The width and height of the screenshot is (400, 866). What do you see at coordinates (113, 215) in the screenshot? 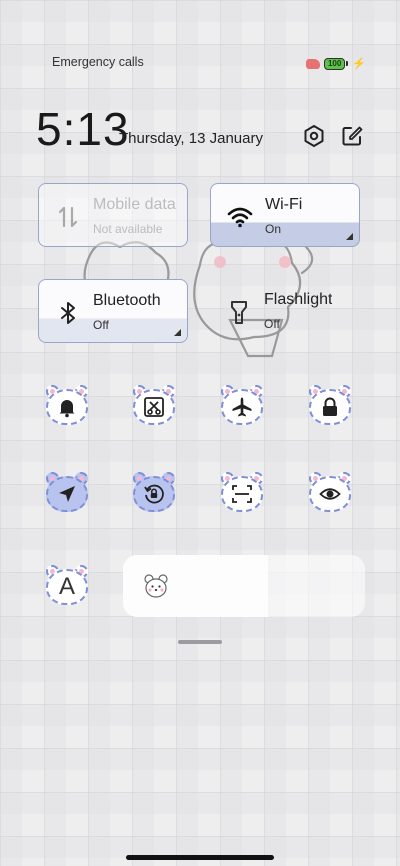
I see `mobile-data-tile: Mobile data Not available` at bounding box center [113, 215].